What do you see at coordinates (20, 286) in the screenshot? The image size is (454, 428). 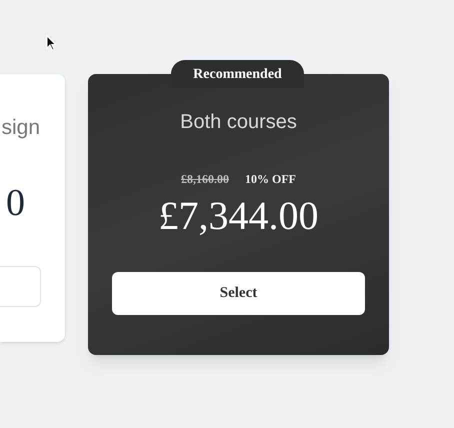 I see `select-button` at bounding box center [20, 286].